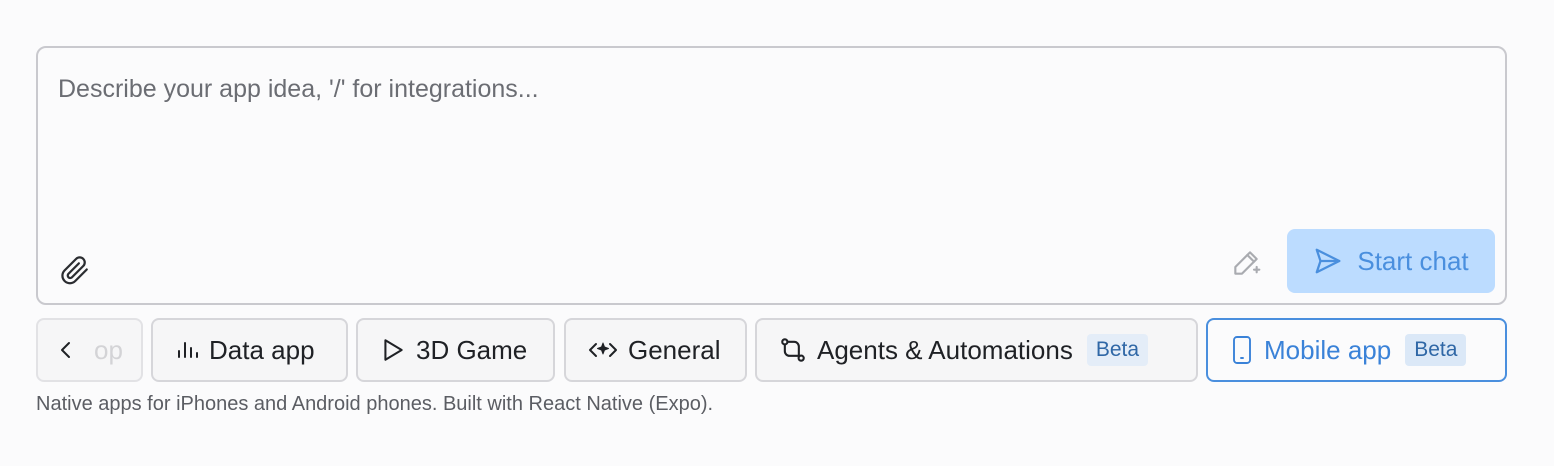 This screenshot has height=466, width=1554. Describe the element at coordinates (66, 350) in the screenshot. I see `chevron-left-icon` at that location.